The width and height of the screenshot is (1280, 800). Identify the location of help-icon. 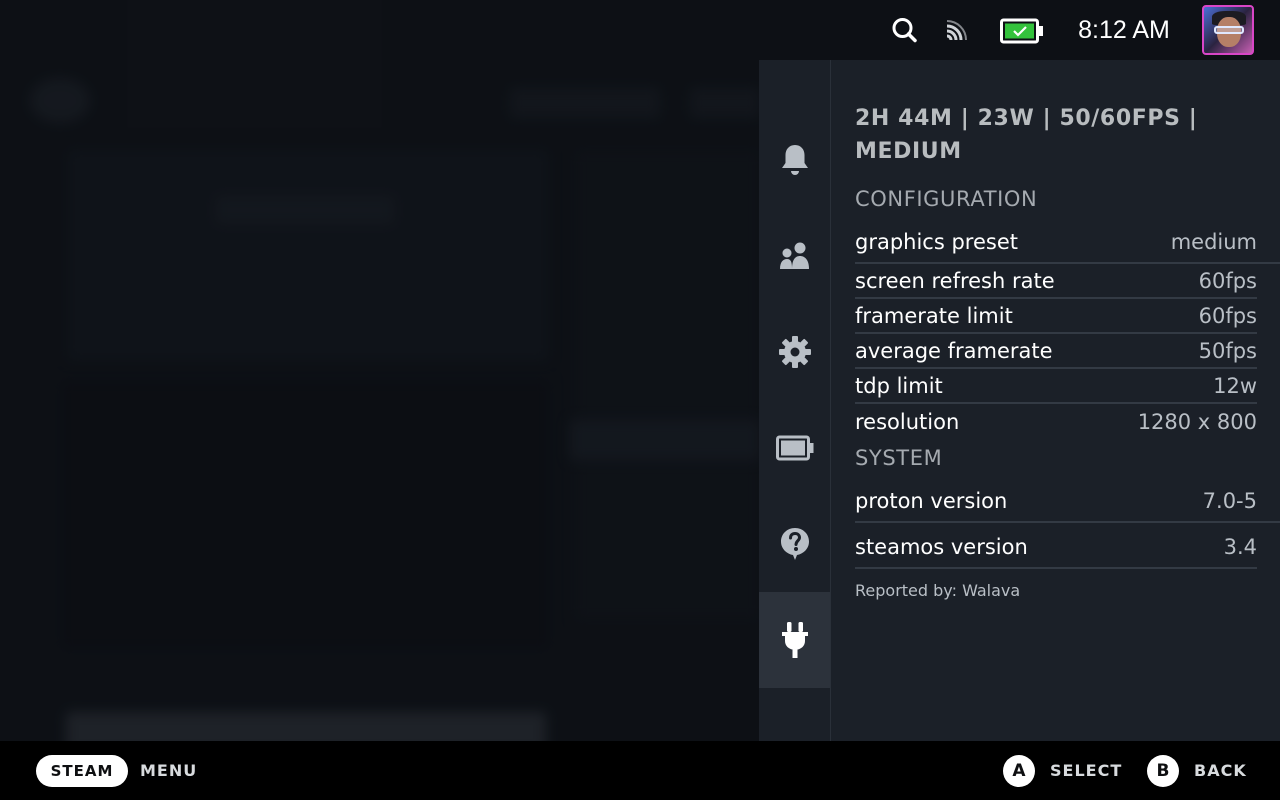
(794, 544).